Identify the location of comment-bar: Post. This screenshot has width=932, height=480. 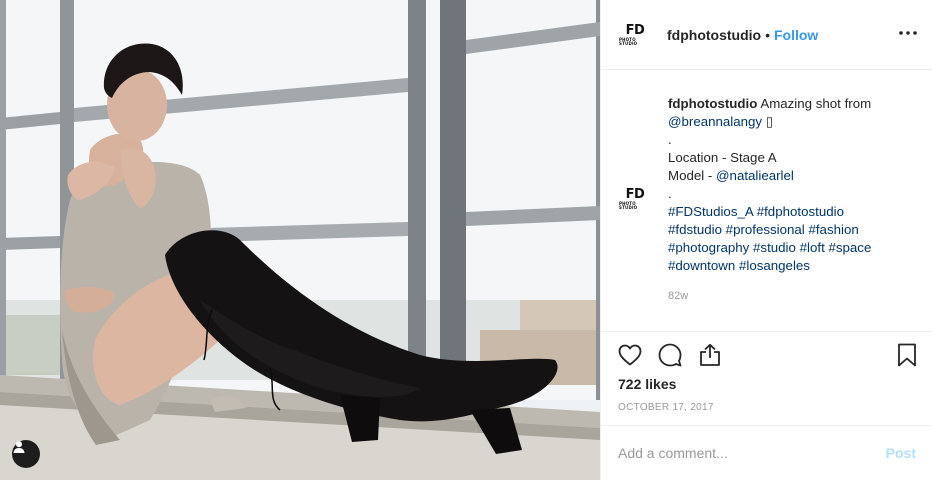
(766, 452).